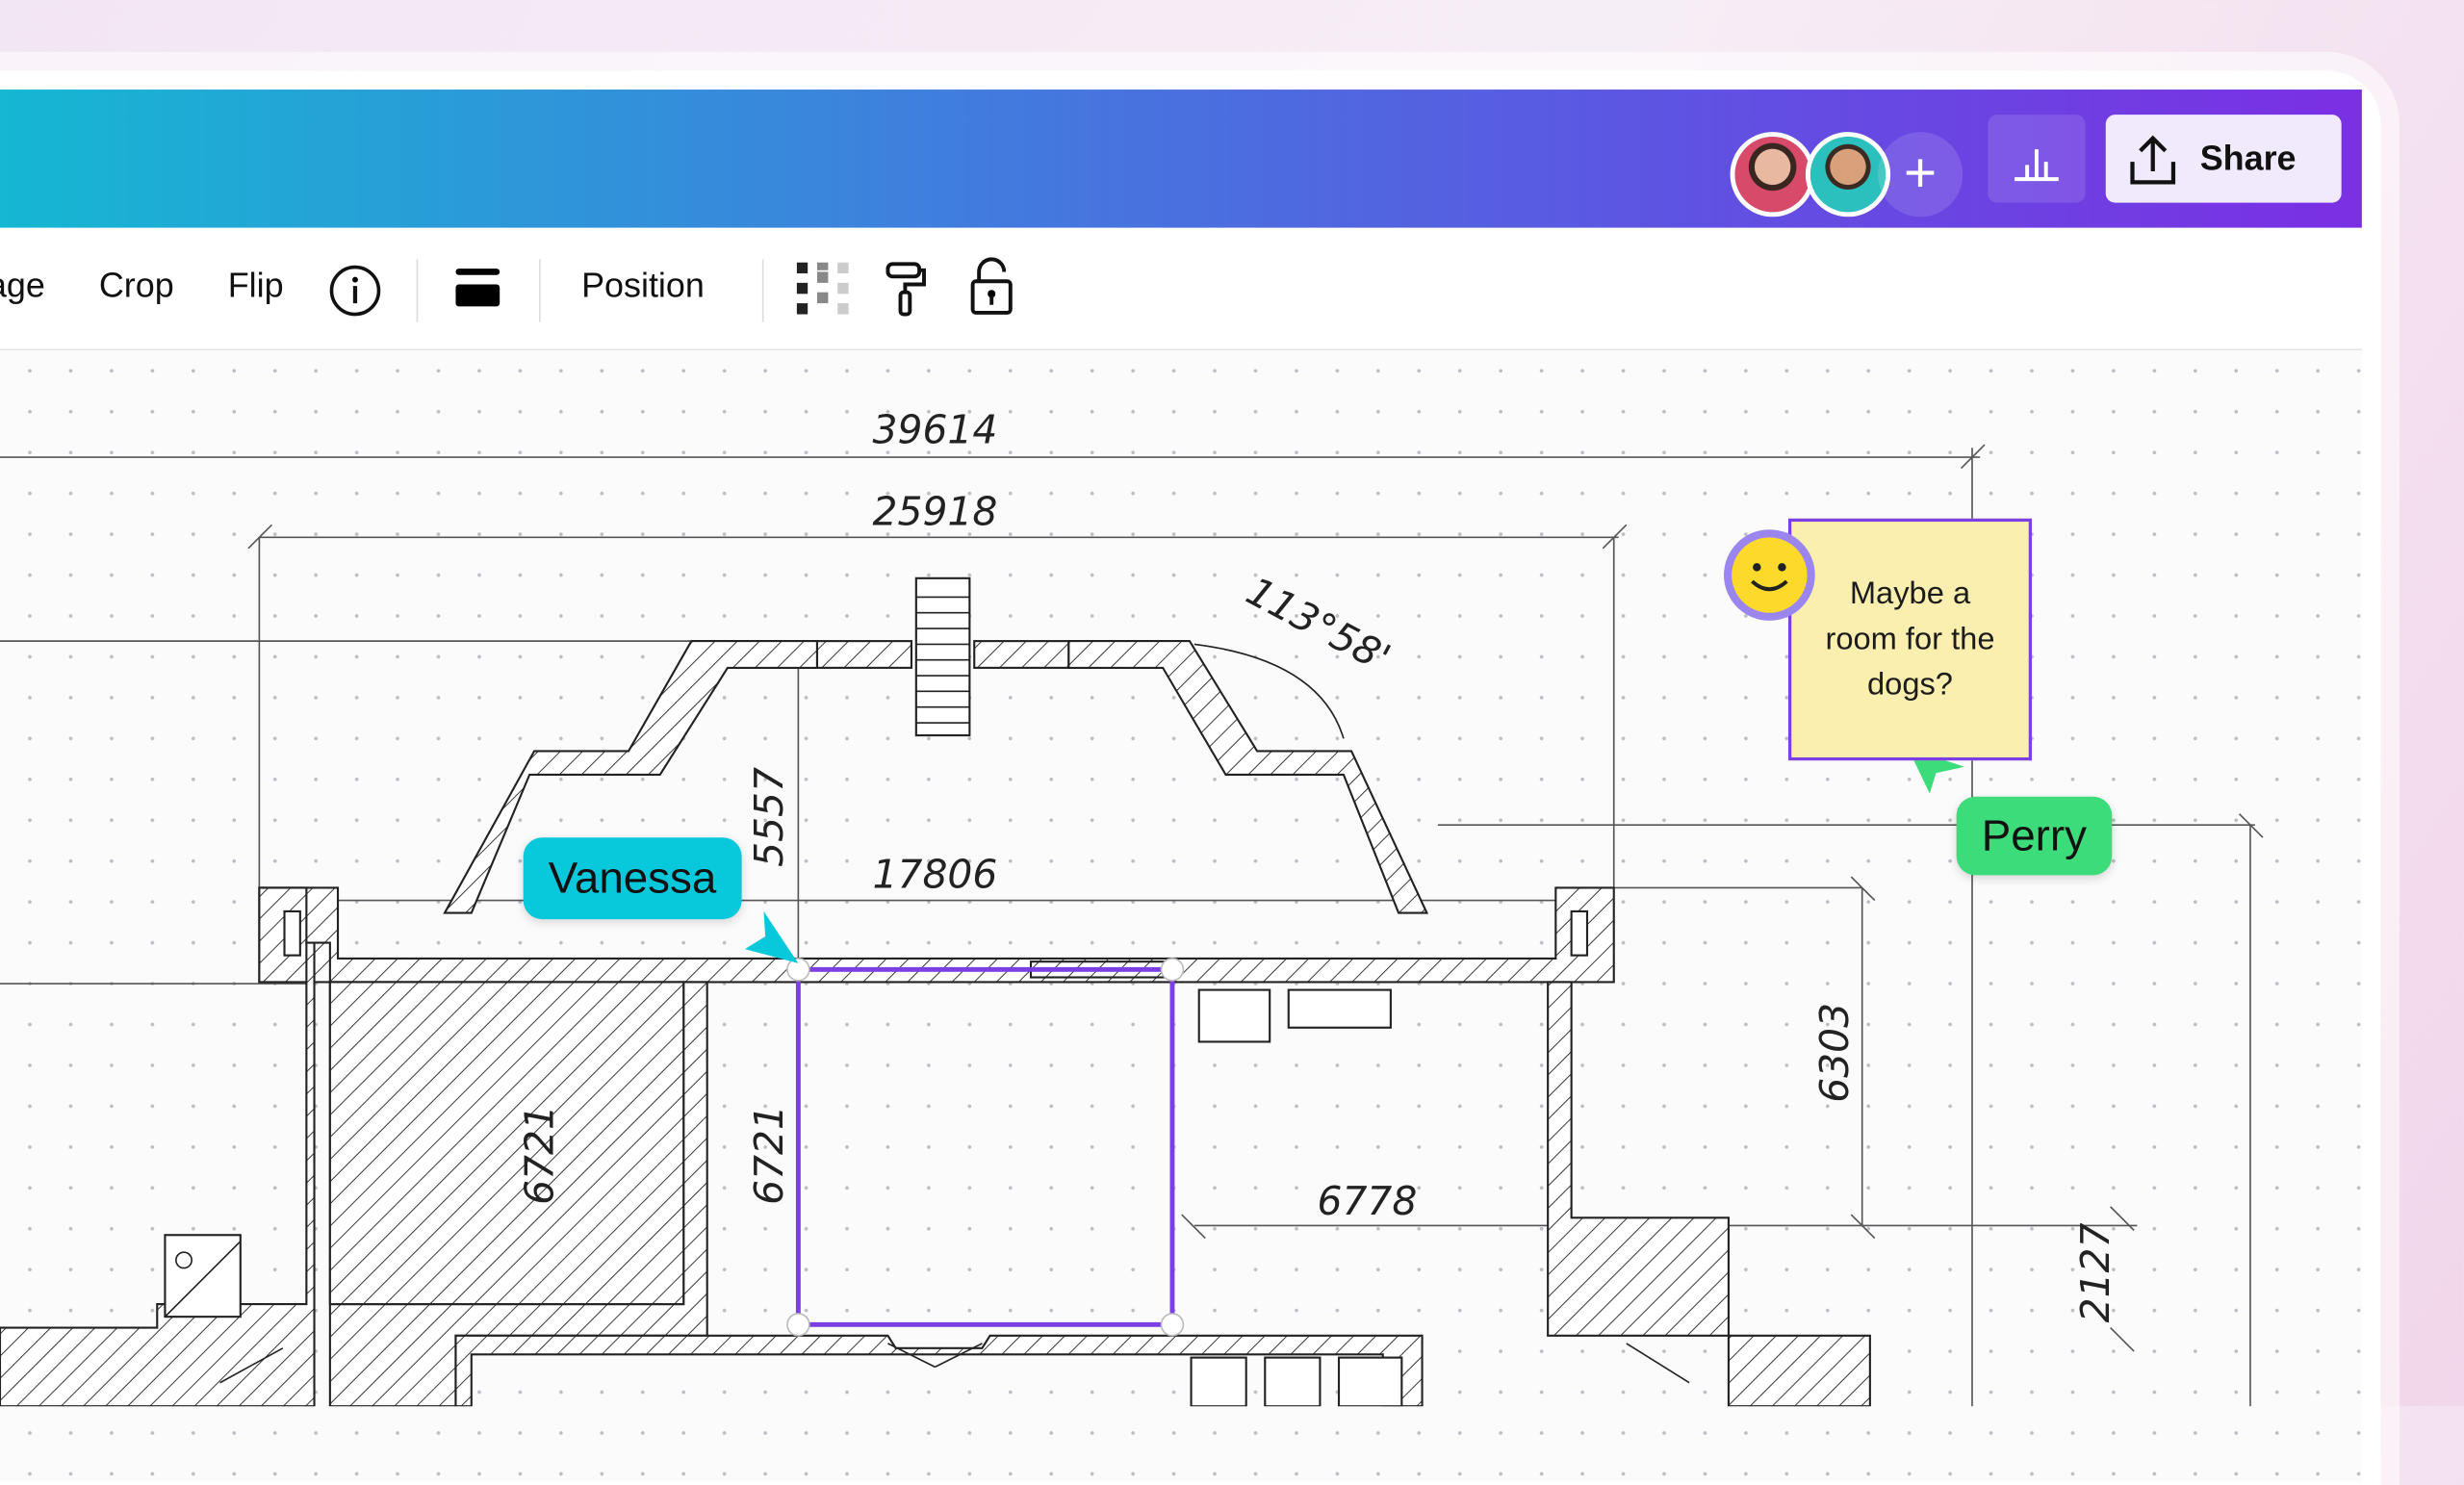 The width and height of the screenshot is (2464, 1485). I want to click on cursor-name: Perry, so click(2034, 835).